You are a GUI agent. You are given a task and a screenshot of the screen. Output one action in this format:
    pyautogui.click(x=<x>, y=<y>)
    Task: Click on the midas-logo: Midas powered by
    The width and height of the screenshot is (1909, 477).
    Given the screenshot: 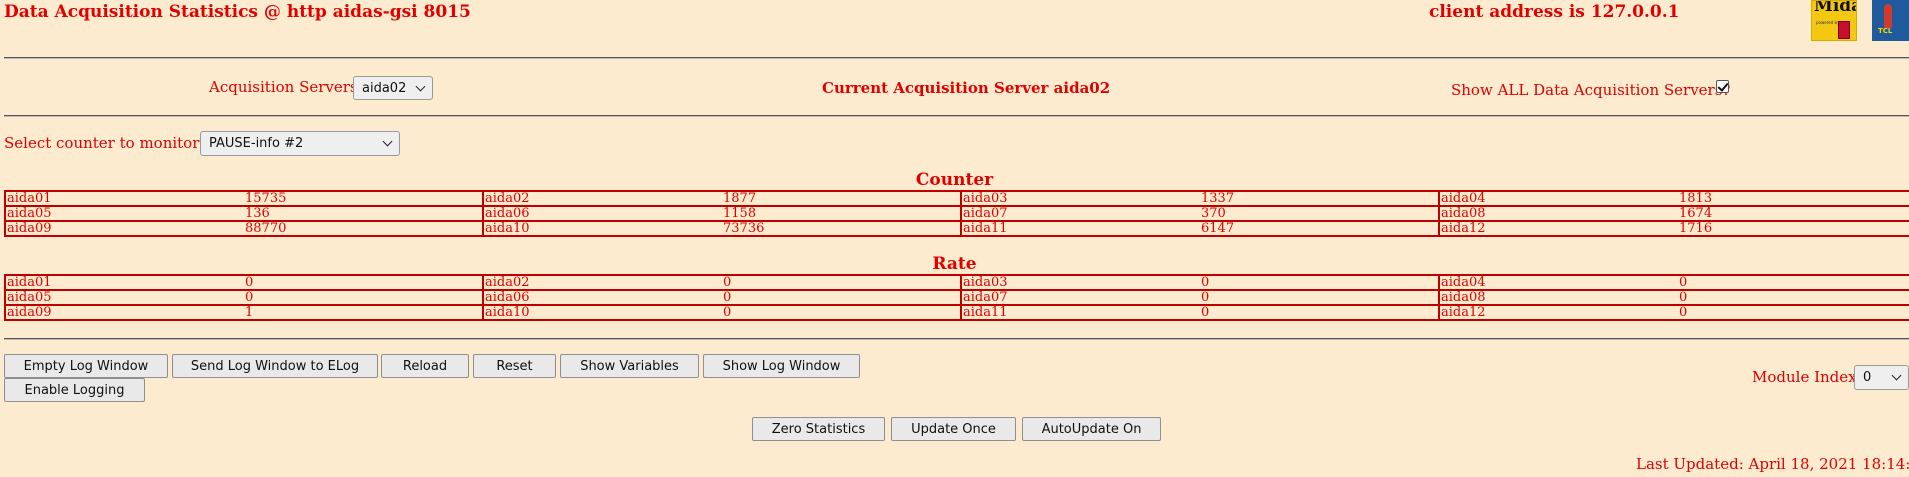 What is the action you would take?
    pyautogui.click(x=1834, y=20)
    